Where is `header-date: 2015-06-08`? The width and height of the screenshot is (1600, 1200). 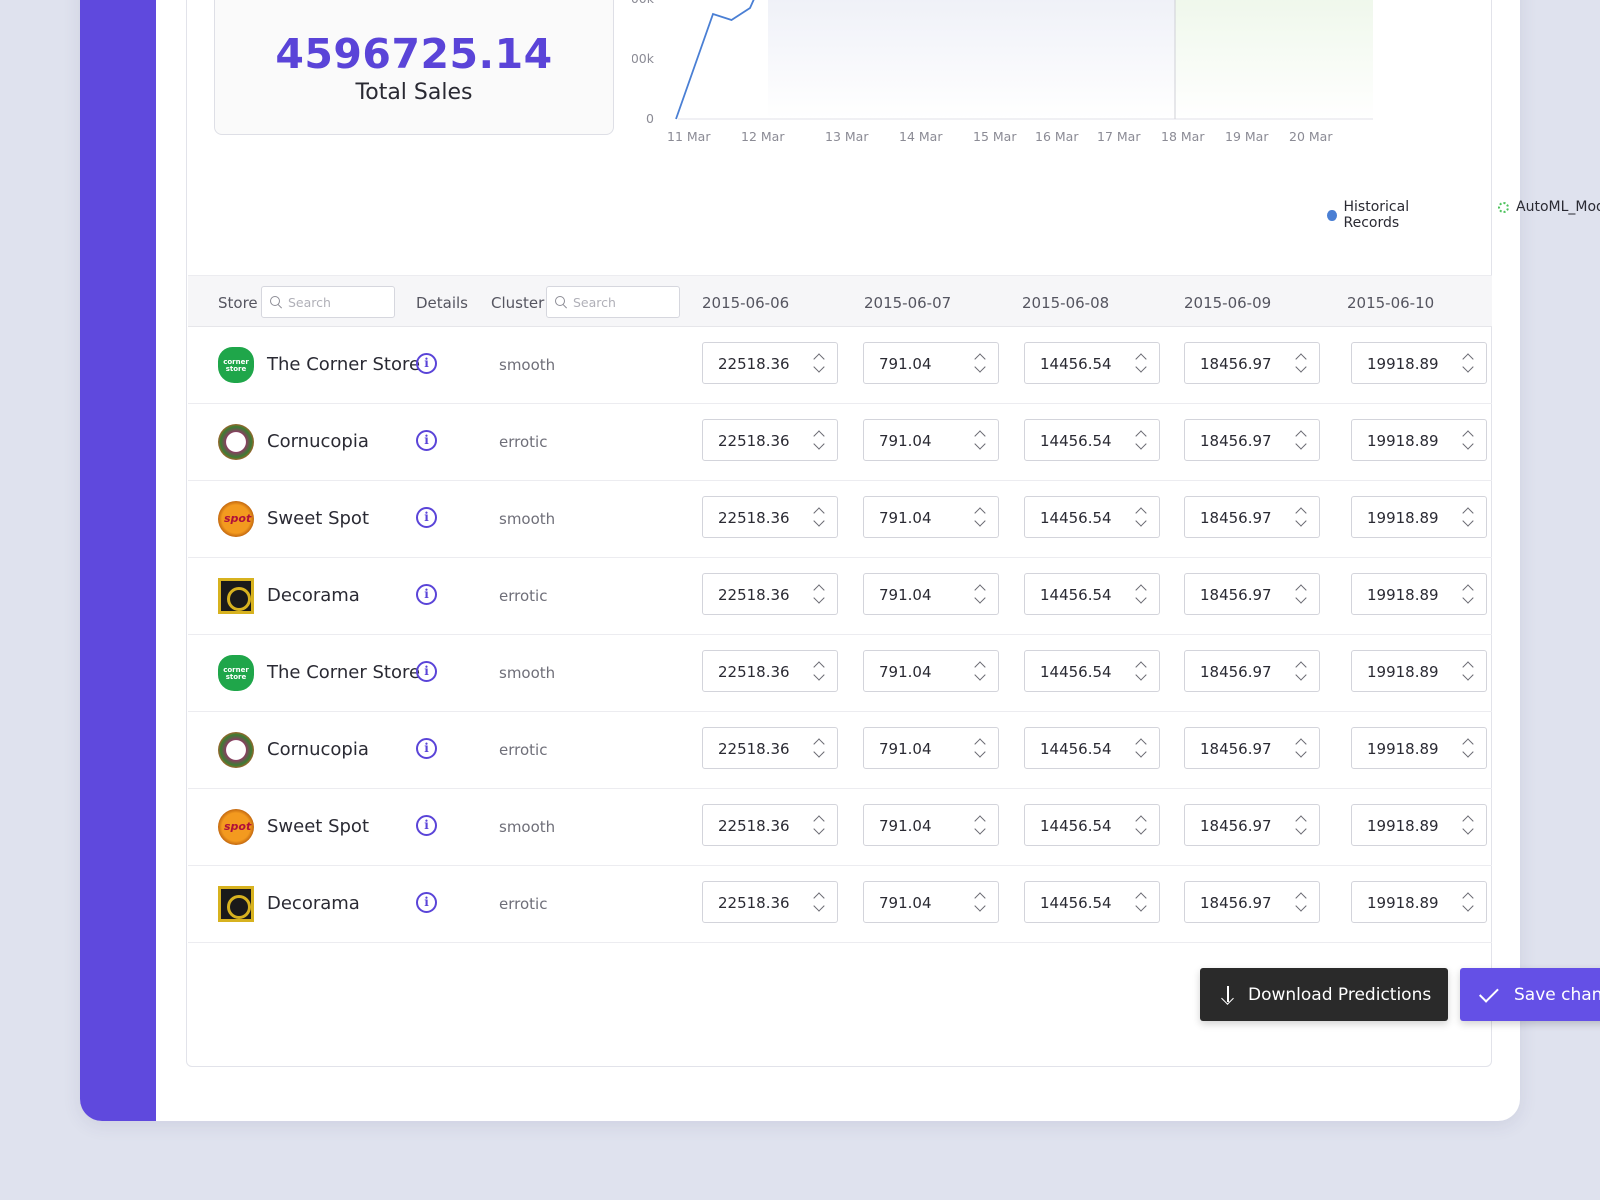 header-date: 2015-06-08 is located at coordinates (1065, 303).